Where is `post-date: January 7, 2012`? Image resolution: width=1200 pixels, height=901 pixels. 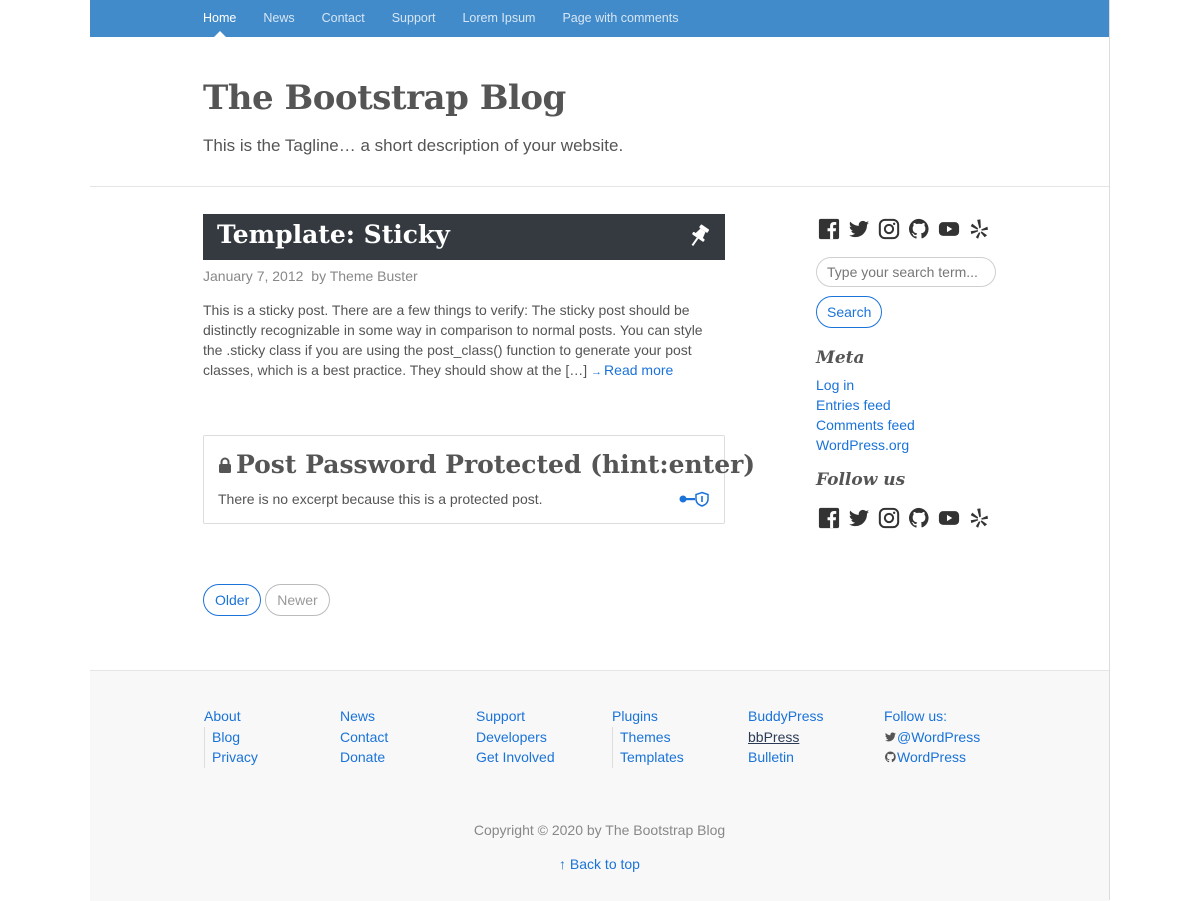
post-date: January 7, 2012 is located at coordinates (253, 276).